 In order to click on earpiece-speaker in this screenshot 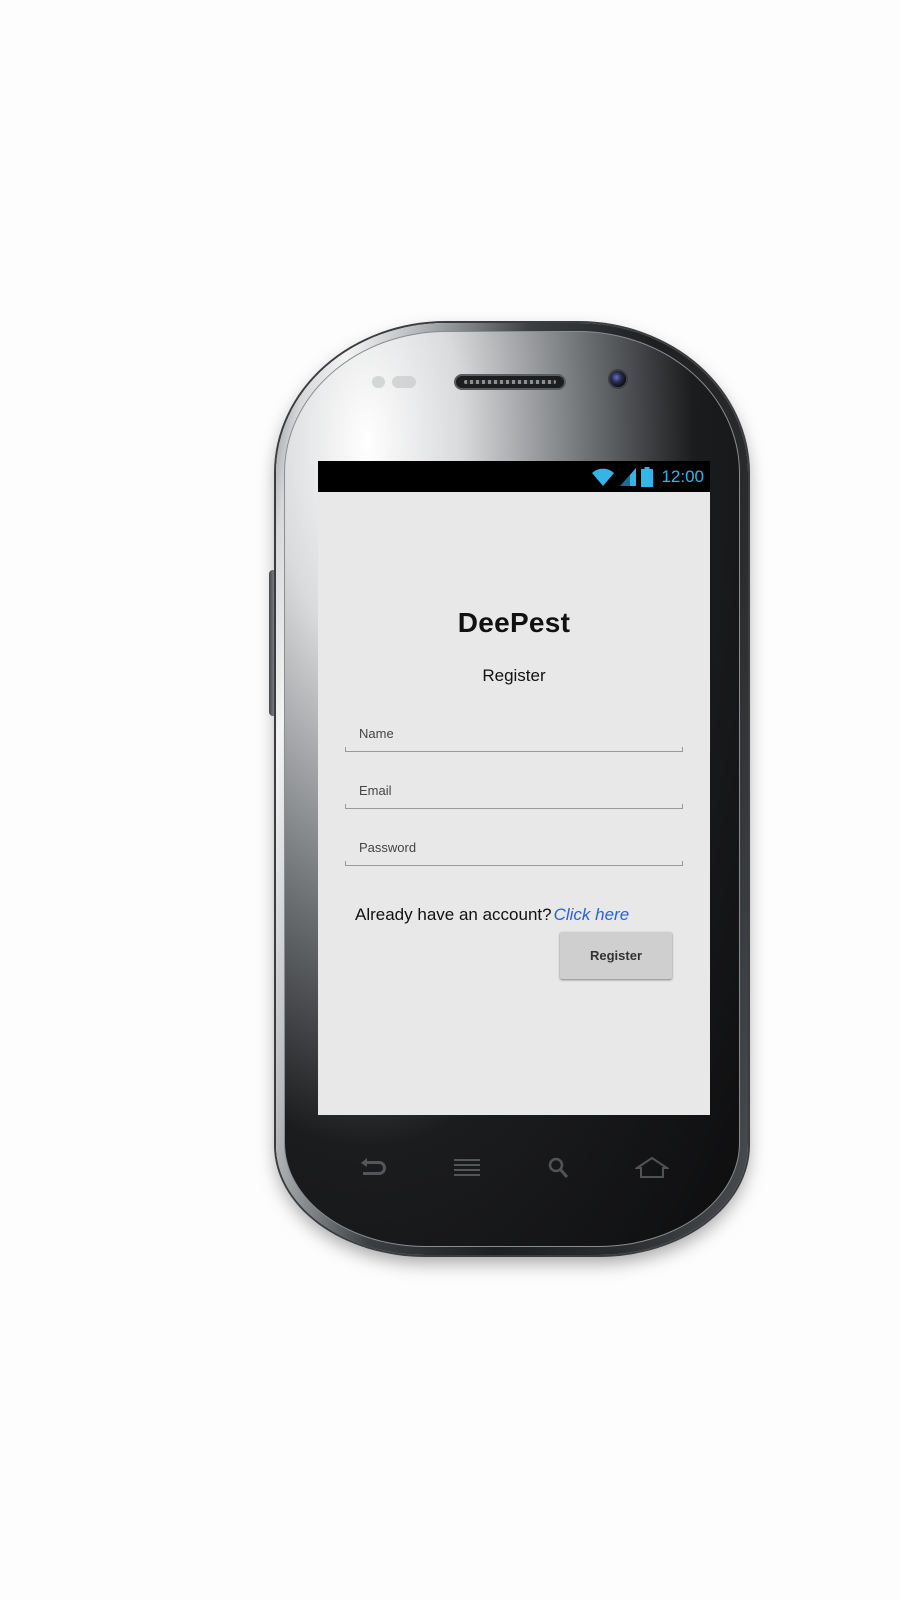, I will do `click(510, 382)`.